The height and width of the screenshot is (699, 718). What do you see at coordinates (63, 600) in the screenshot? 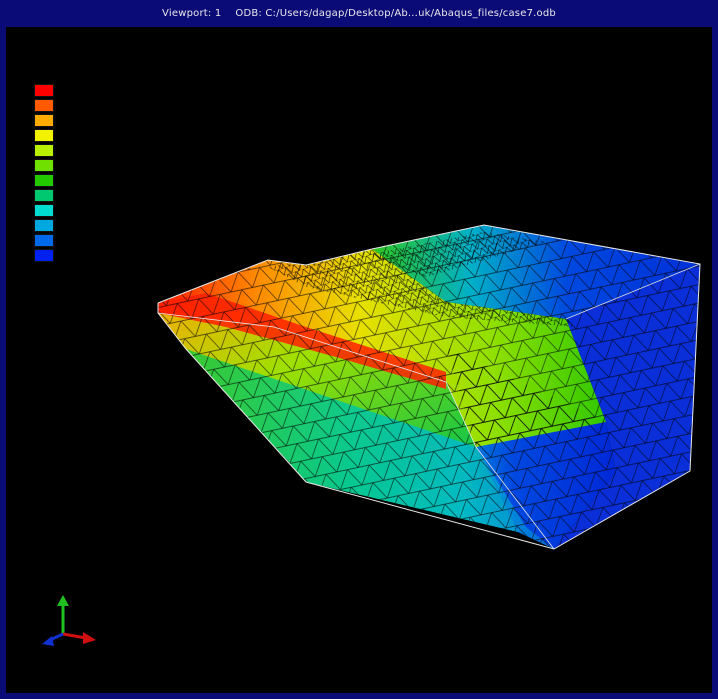
I see `y-axis-arrowhead` at bounding box center [63, 600].